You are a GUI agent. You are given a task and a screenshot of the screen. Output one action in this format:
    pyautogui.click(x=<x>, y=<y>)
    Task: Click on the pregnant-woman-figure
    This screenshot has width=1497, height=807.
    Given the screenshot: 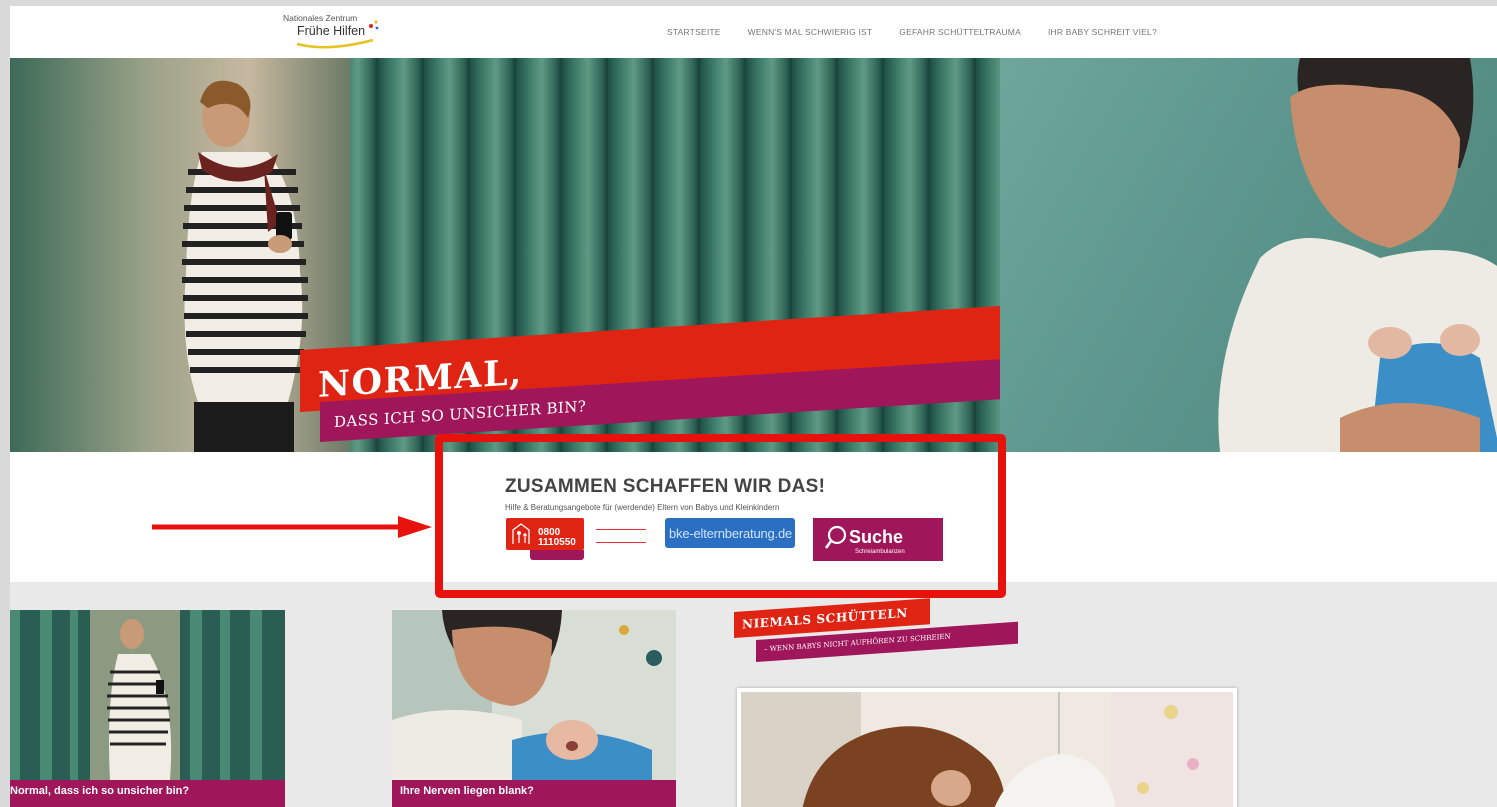 What is the action you would take?
    pyautogui.click(x=245, y=266)
    